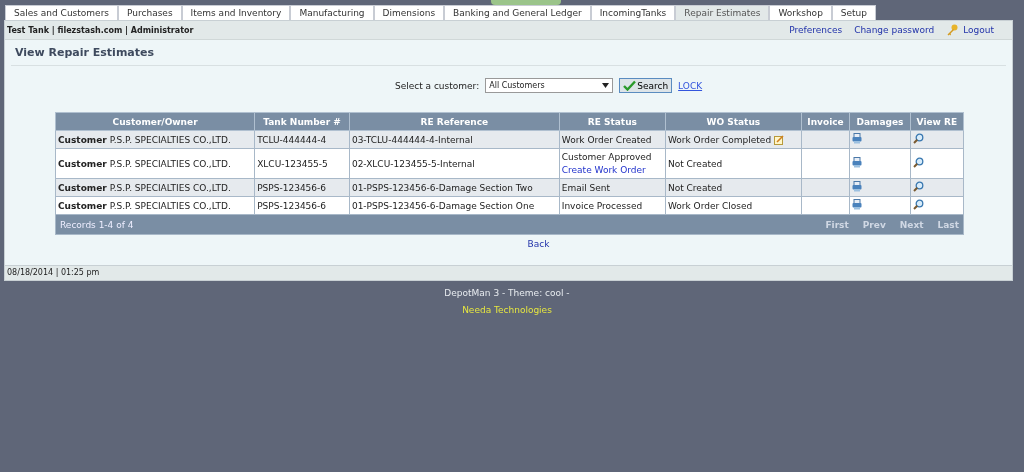 This screenshot has width=1024, height=472. I want to click on menu-tab: Purchases, so click(150, 12).